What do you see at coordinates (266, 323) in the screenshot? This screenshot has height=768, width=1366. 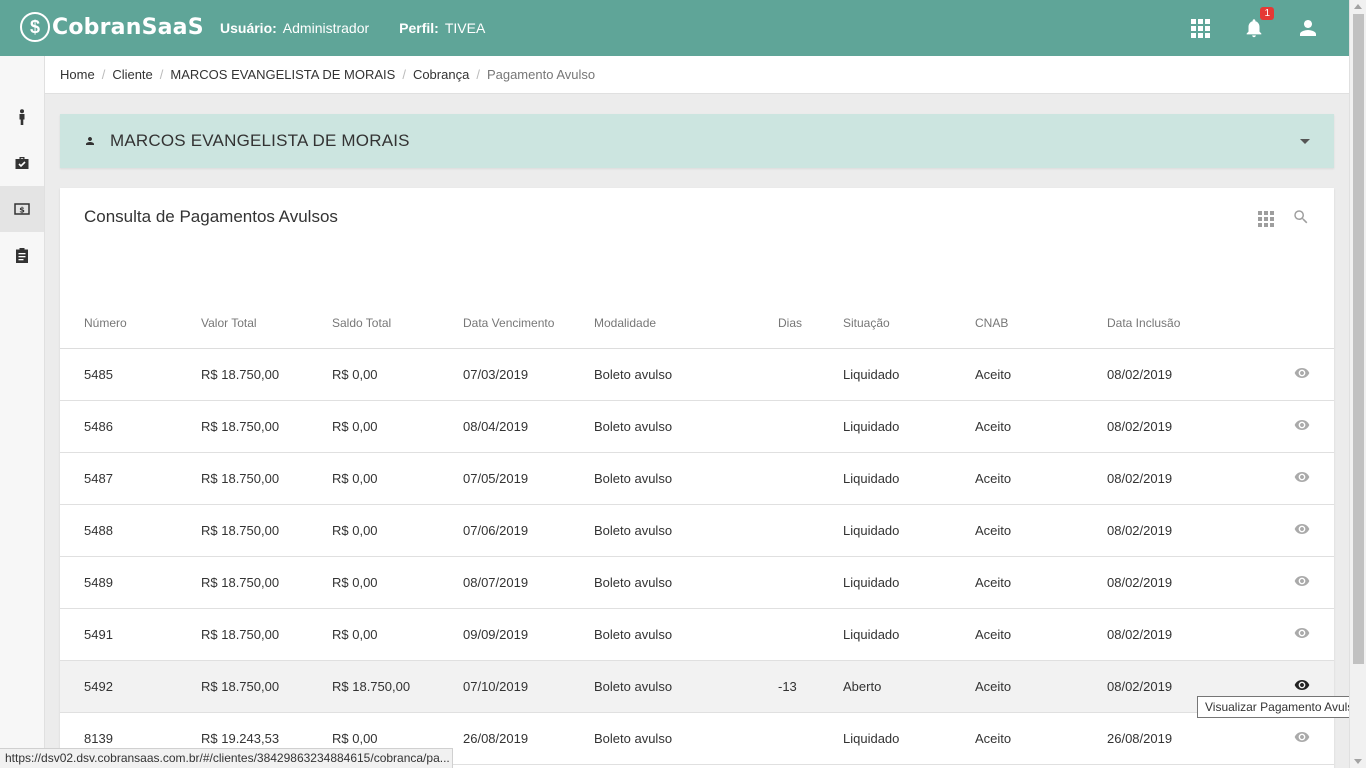 I see `column-header: Valor Total` at bounding box center [266, 323].